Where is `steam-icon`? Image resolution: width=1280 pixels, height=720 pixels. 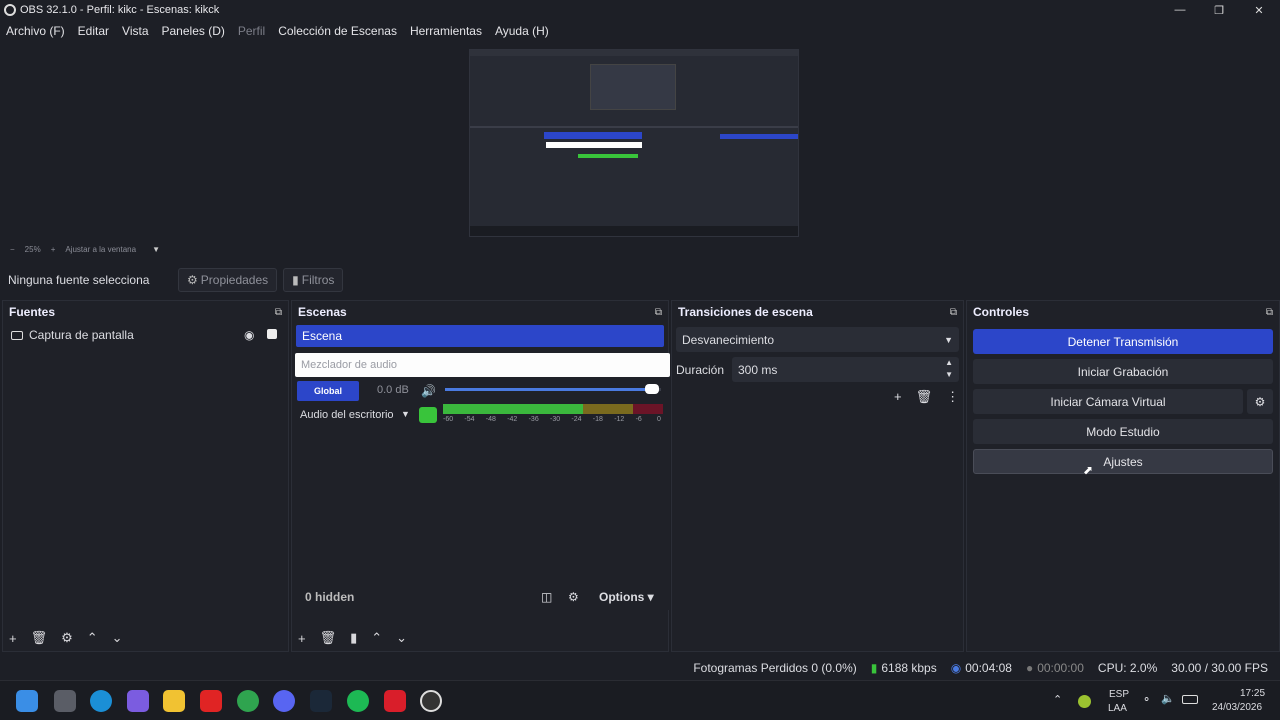 steam-icon is located at coordinates (321, 701).